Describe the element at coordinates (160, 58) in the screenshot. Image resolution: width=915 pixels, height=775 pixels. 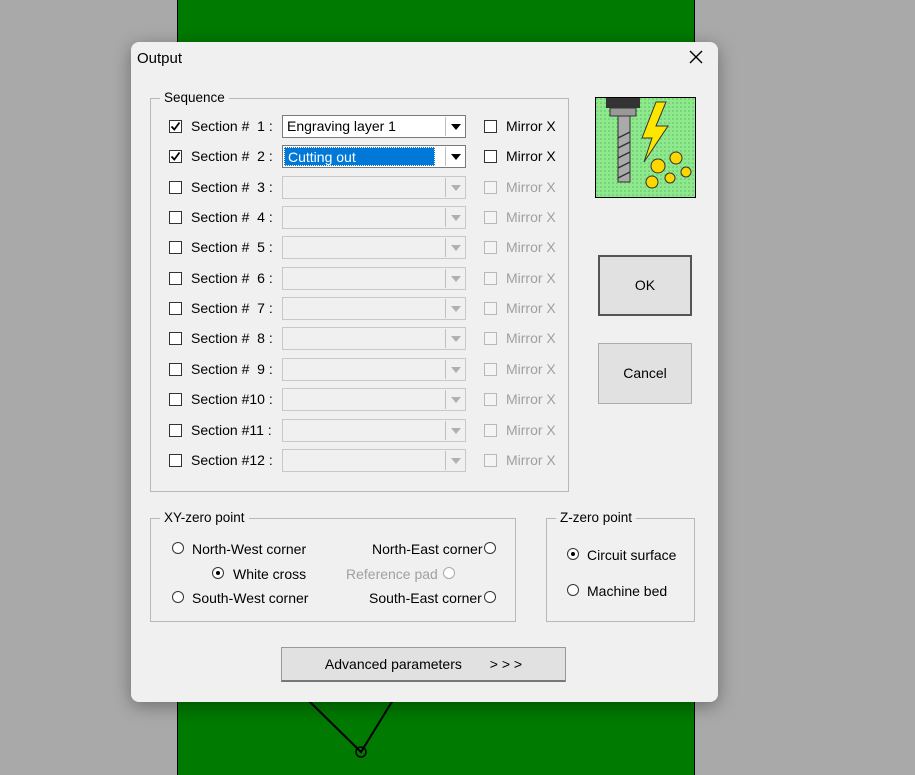
I see `dialog-title: Output` at that location.